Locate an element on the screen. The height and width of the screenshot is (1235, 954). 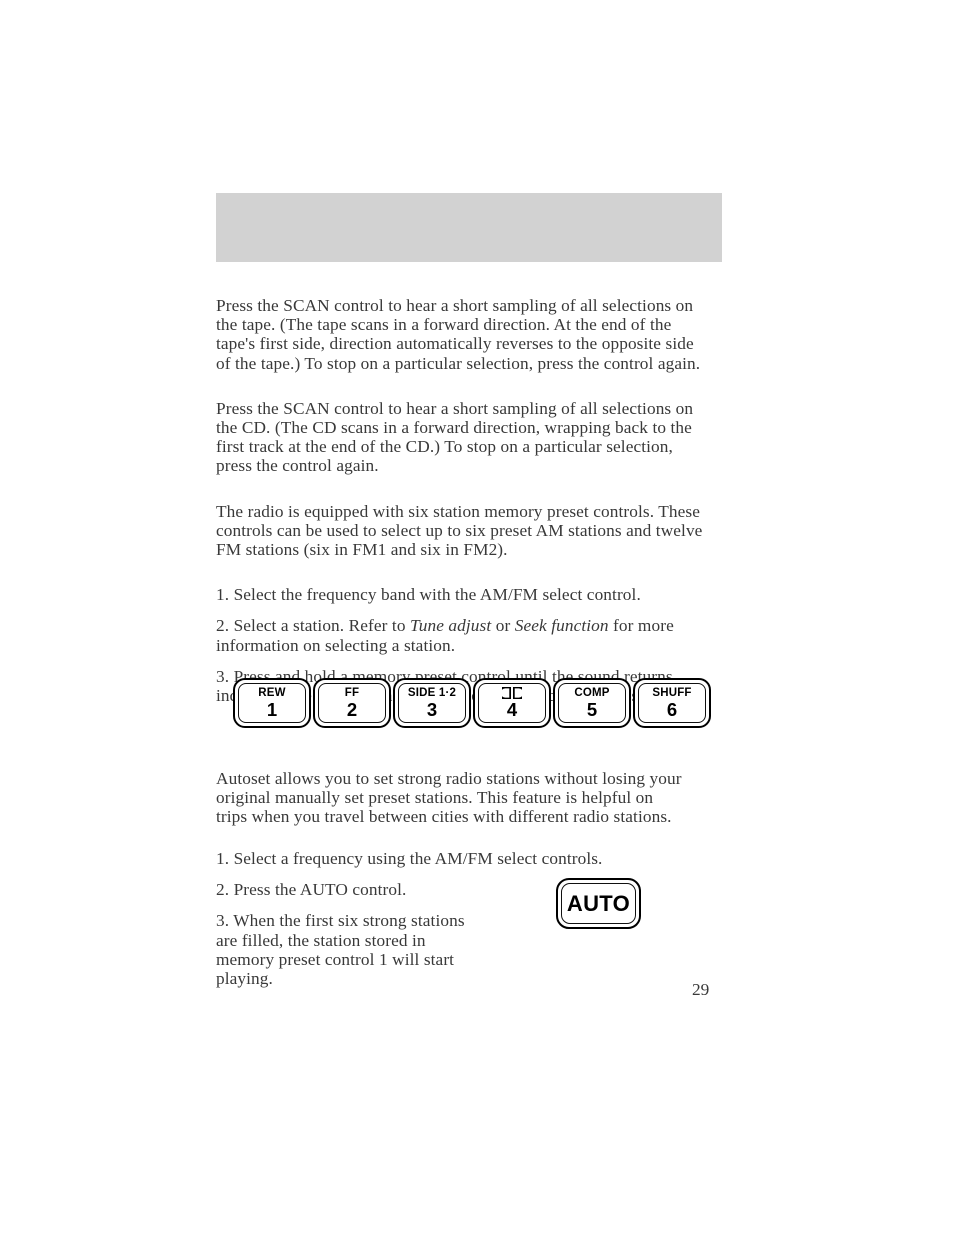
preset-button-4-function-label is located at coordinates (512, 693).